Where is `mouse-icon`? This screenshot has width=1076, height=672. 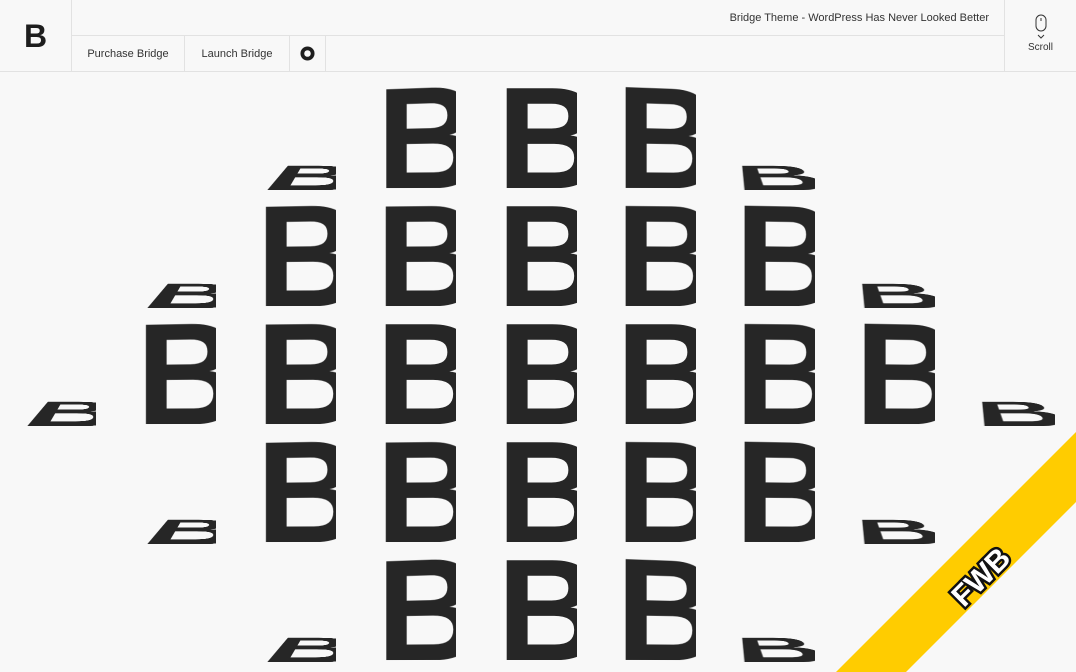 mouse-icon is located at coordinates (1040, 26).